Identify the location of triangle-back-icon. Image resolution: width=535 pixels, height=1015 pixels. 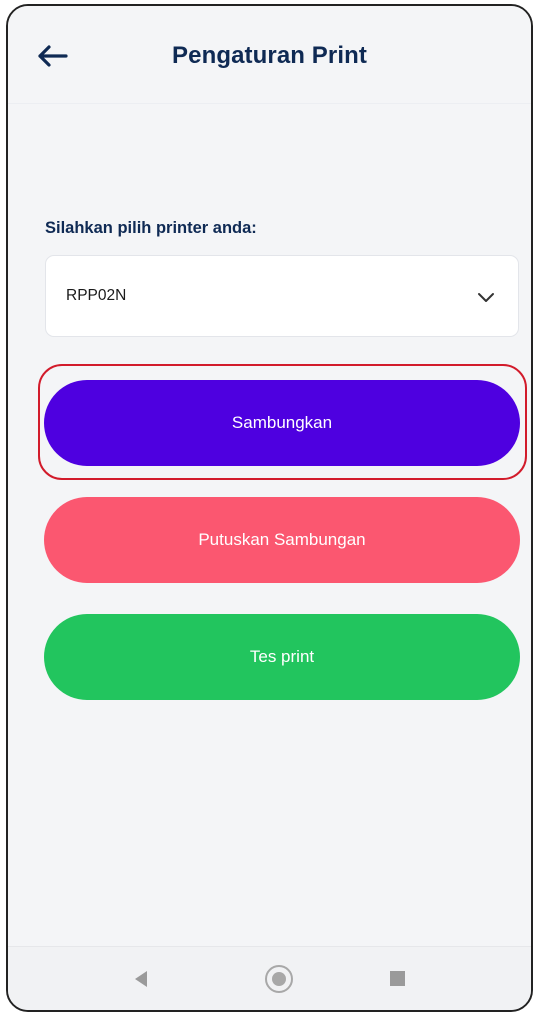
(141, 979).